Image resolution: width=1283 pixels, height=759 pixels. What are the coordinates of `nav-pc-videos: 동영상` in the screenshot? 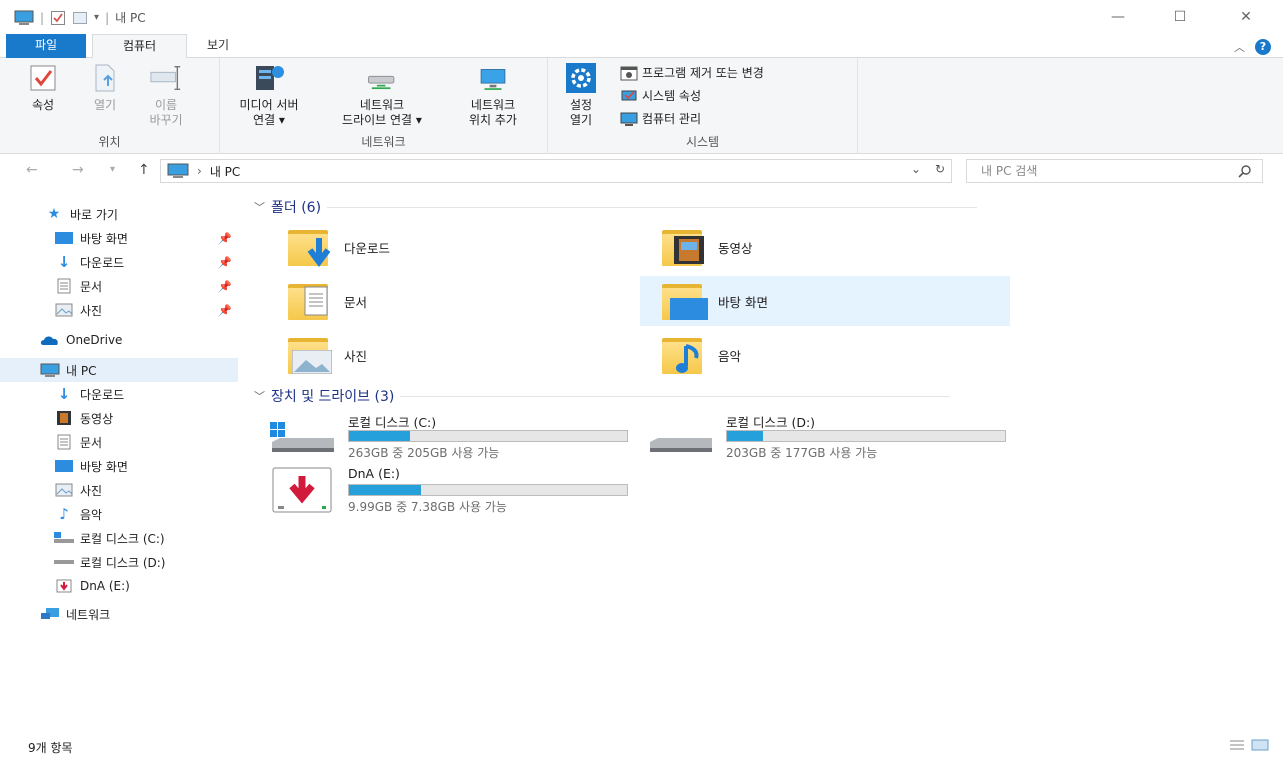 It's located at (119, 418).